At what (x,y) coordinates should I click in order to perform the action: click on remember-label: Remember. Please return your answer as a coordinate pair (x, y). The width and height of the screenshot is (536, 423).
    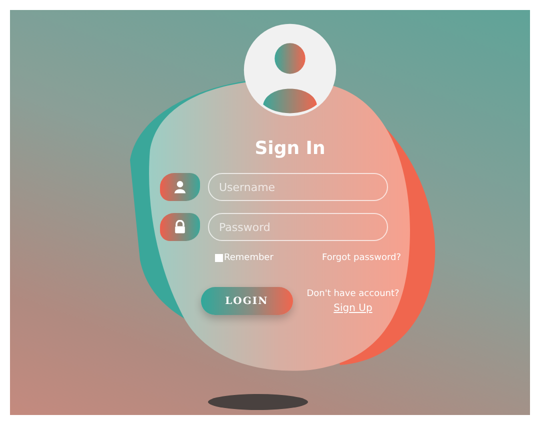
    Looking at the image, I should click on (249, 258).